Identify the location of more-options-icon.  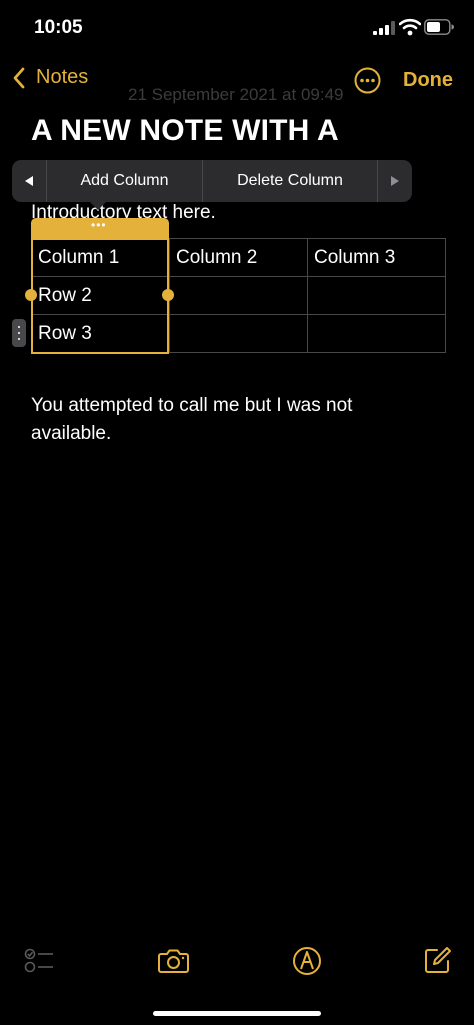
(367, 80).